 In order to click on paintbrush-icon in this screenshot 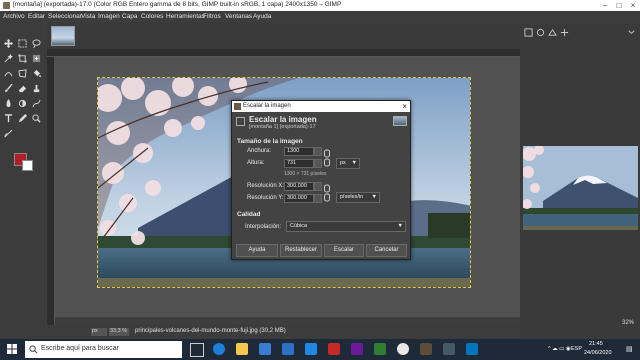, I will do `click(8, 88)`.